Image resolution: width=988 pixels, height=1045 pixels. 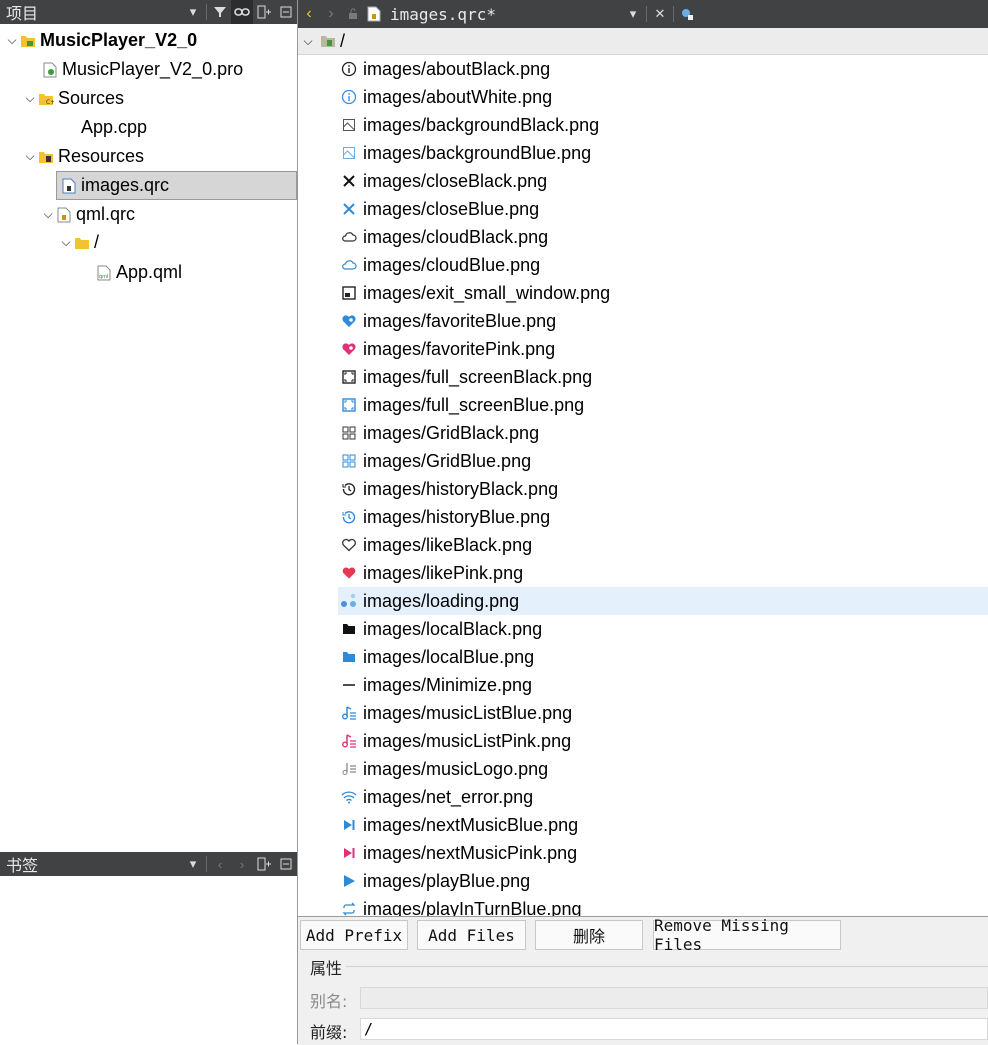 What do you see at coordinates (663, 293) in the screenshot?
I see `resource-file-row: images/exit_small_window.png` at bounding box center [663, 293].